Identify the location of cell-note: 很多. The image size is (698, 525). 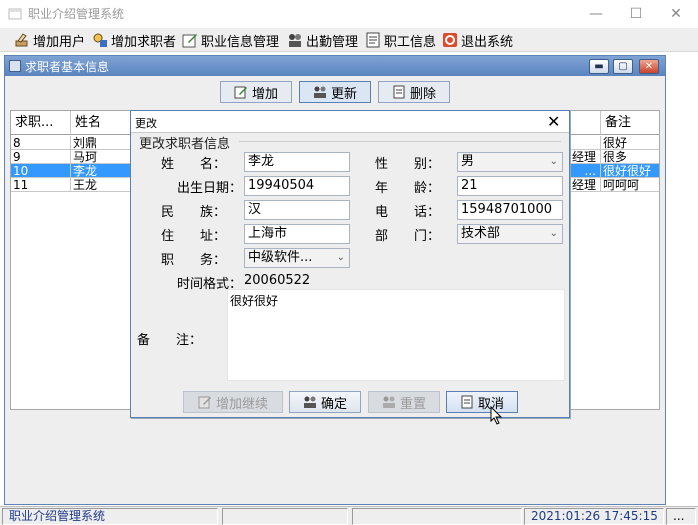
(630, 157).